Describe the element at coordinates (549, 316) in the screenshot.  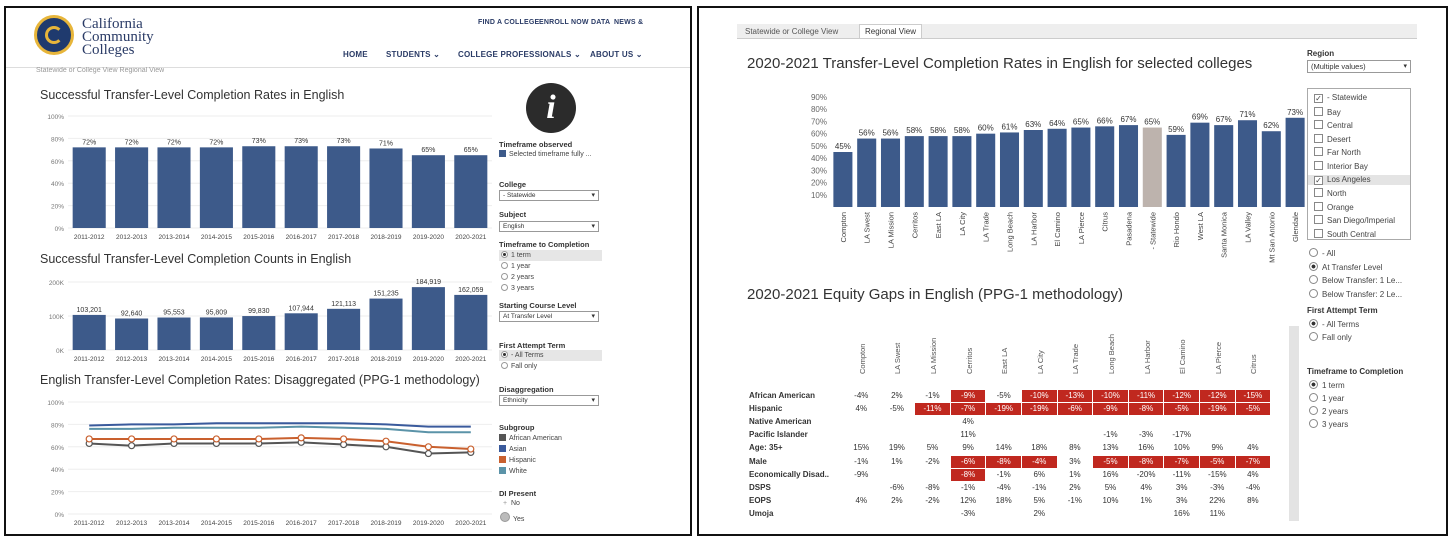
I see `starting-level-dropdown: At Transfer Level` at that location.